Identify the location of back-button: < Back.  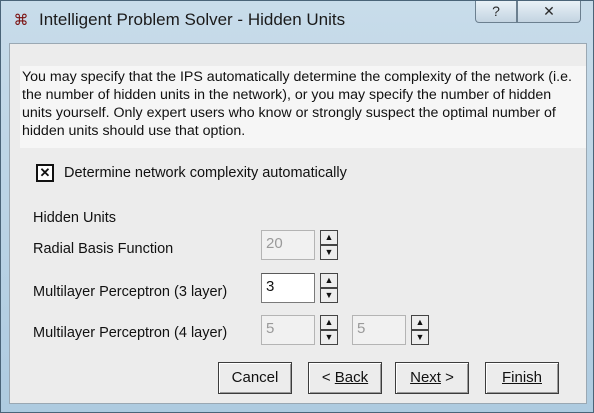
(345, 378).